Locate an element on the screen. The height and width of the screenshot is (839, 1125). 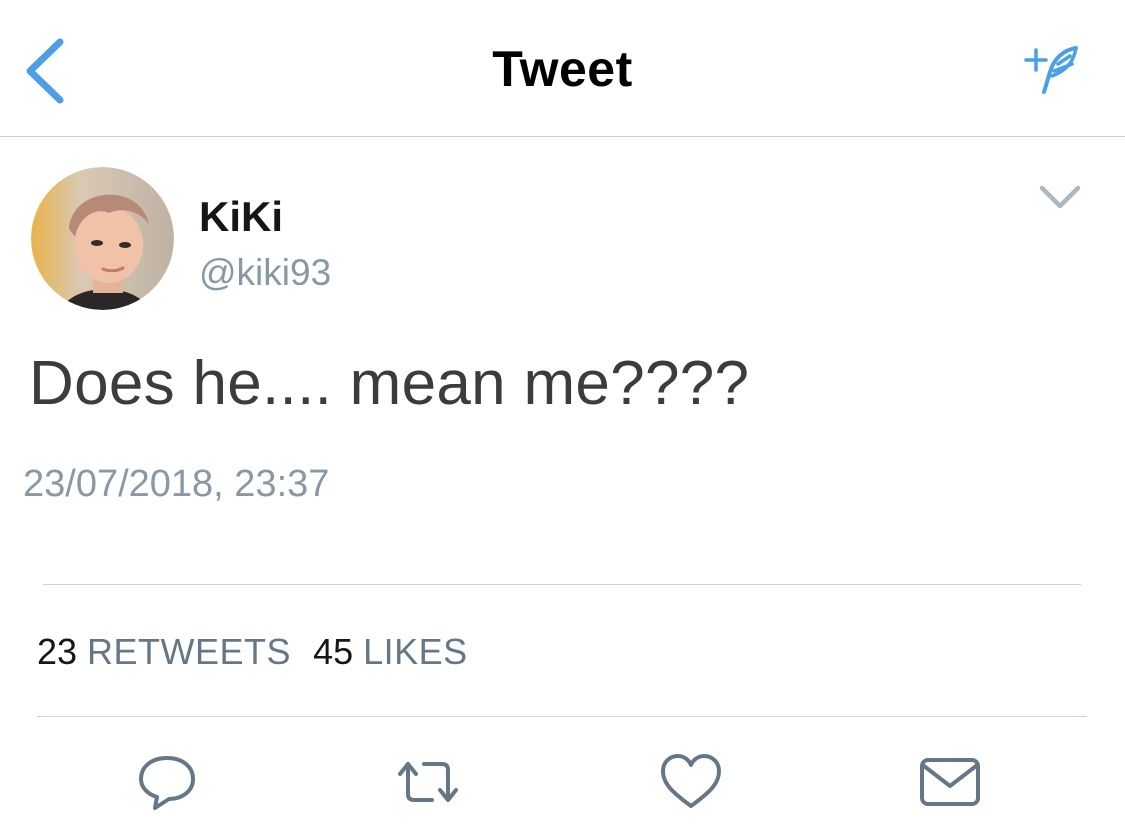
retweet-icon is located at coordinates (428, 782).